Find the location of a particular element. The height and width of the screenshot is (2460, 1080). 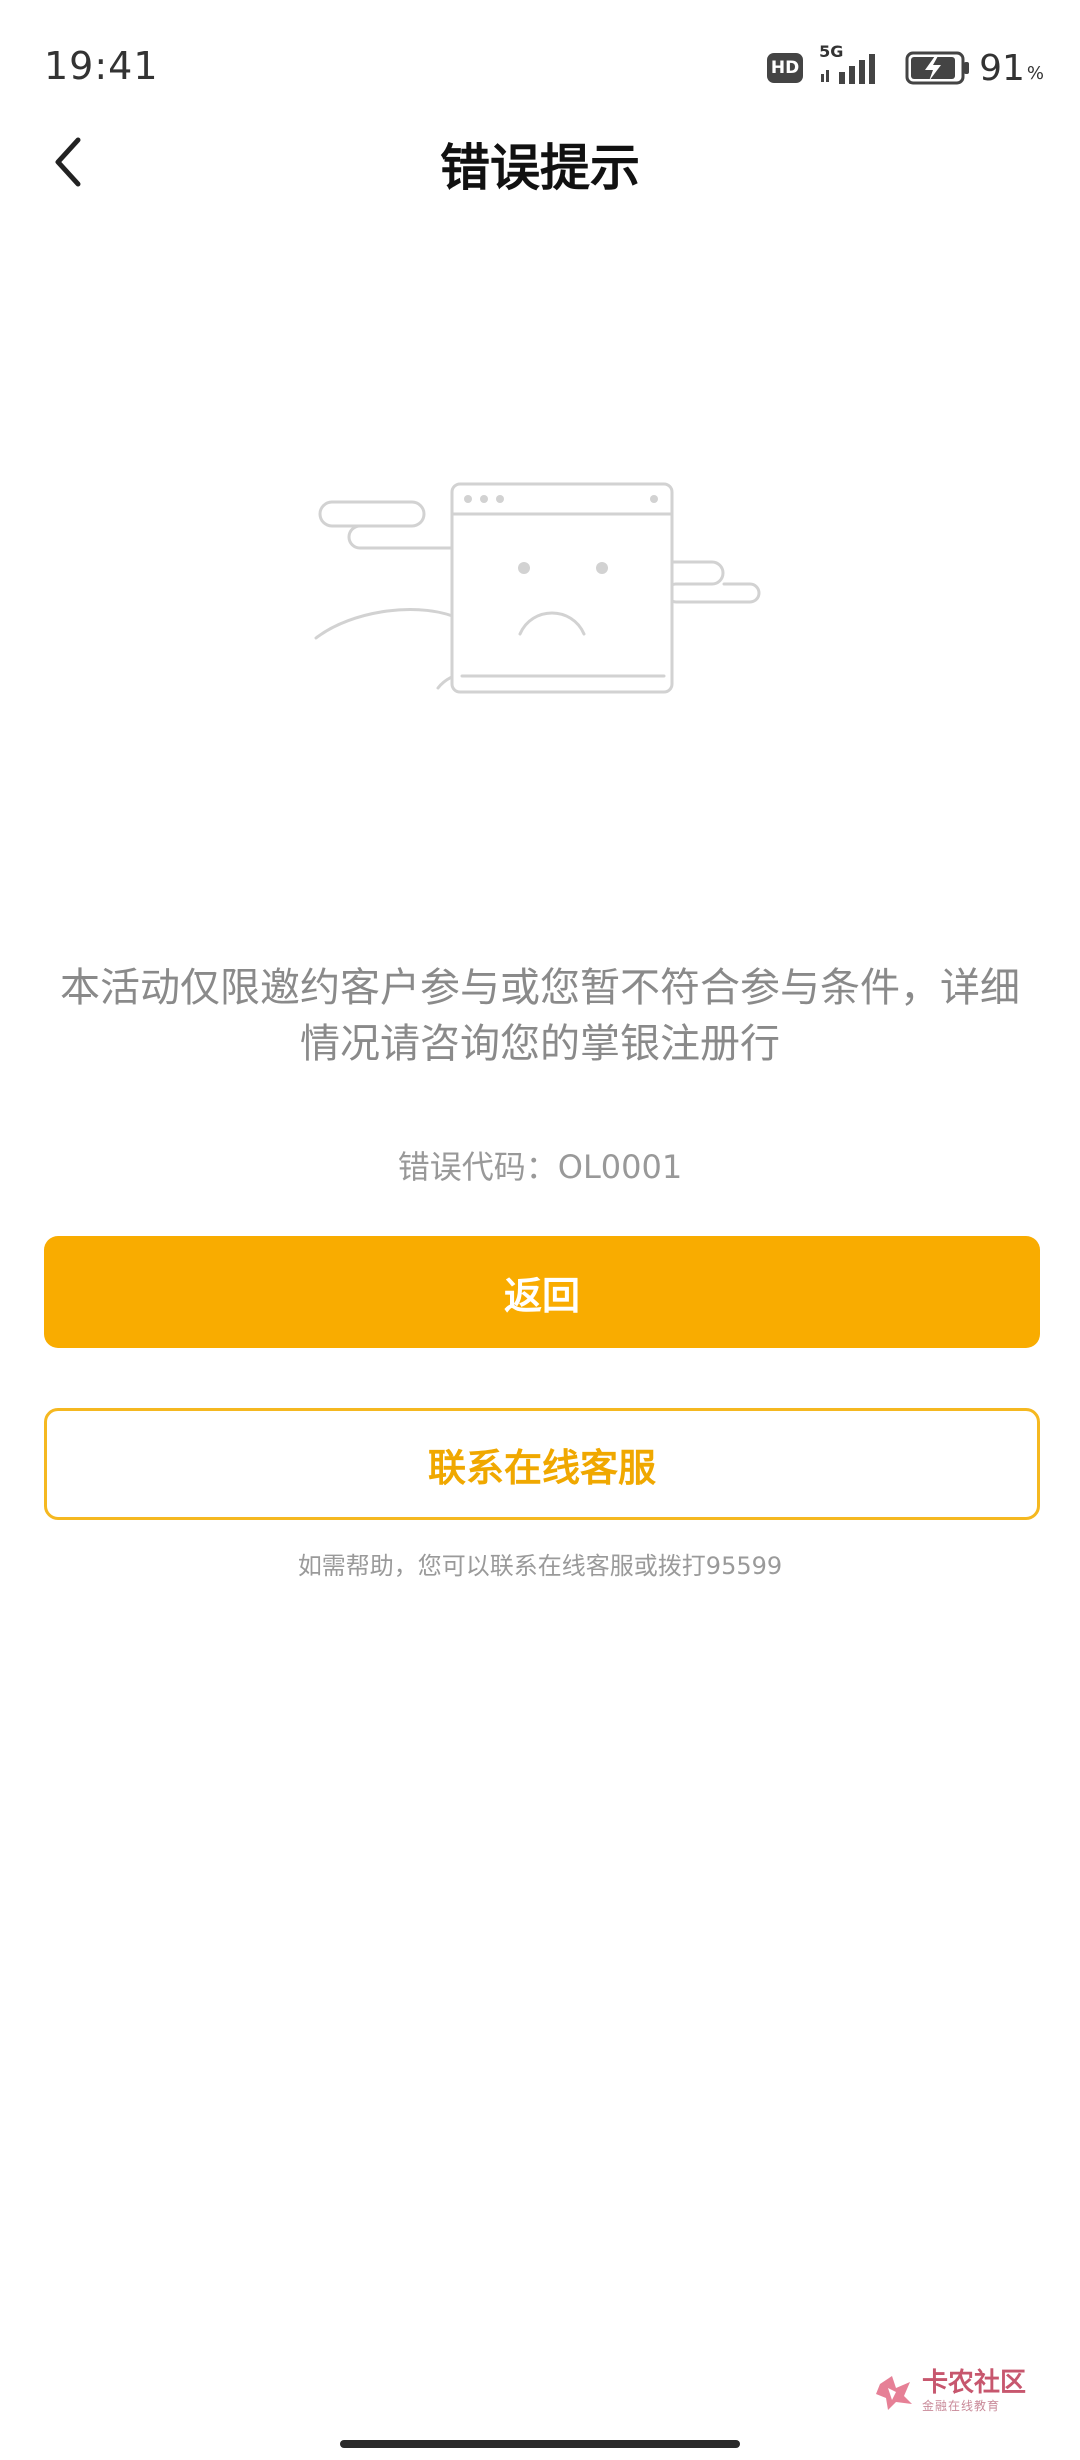

network-type: 5G is located at coordinates (831, 51).